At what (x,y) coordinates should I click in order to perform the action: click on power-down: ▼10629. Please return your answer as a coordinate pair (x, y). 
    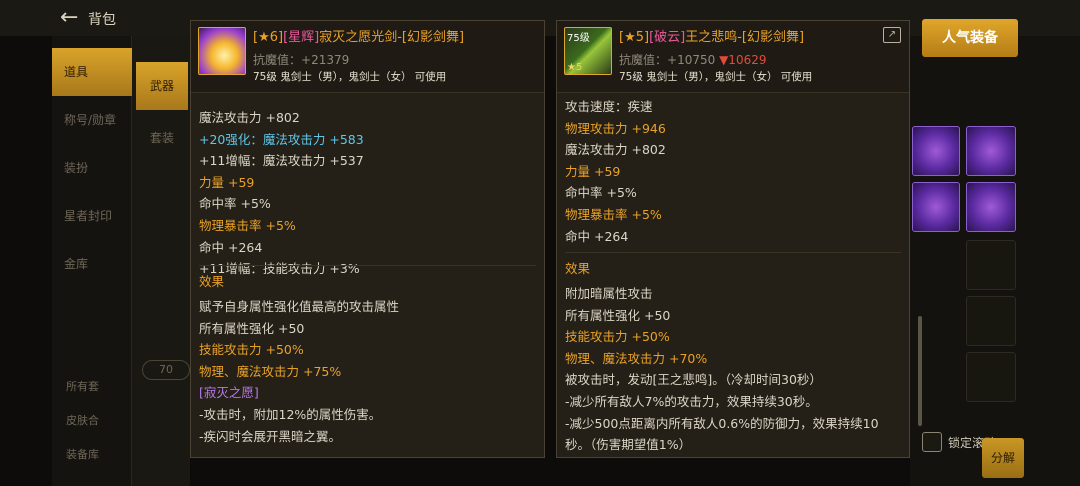
    Looking at the image, I should click on (743, 60).